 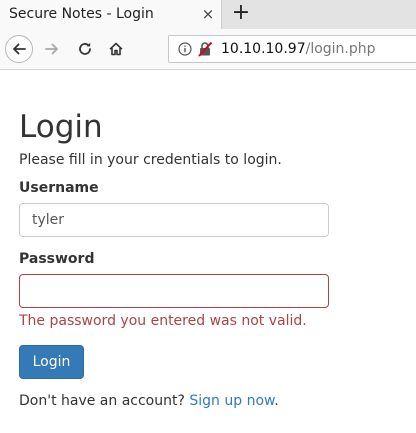 I want to click on tab-bar: Secure Notes - Login × +, so click(x=208, y=14).